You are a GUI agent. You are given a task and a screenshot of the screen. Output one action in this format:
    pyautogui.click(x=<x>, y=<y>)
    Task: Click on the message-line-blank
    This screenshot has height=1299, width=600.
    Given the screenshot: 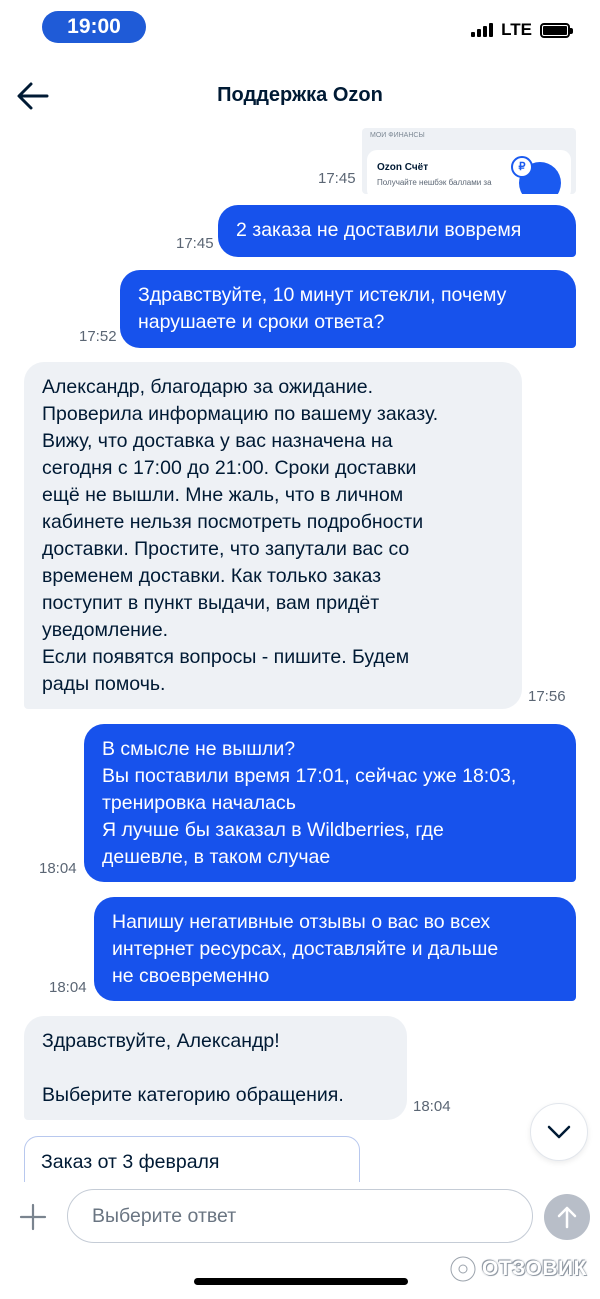 What is the action you would take?
    pyautogui.click(x=215, y=1068)
    